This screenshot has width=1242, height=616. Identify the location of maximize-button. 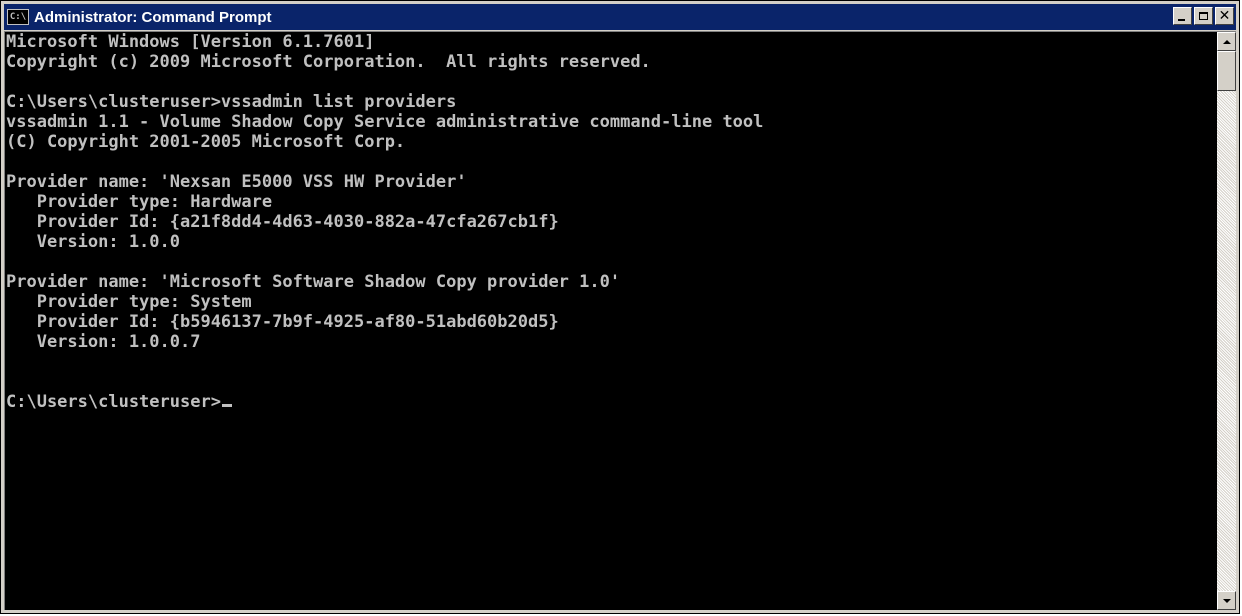
(1203, 16).